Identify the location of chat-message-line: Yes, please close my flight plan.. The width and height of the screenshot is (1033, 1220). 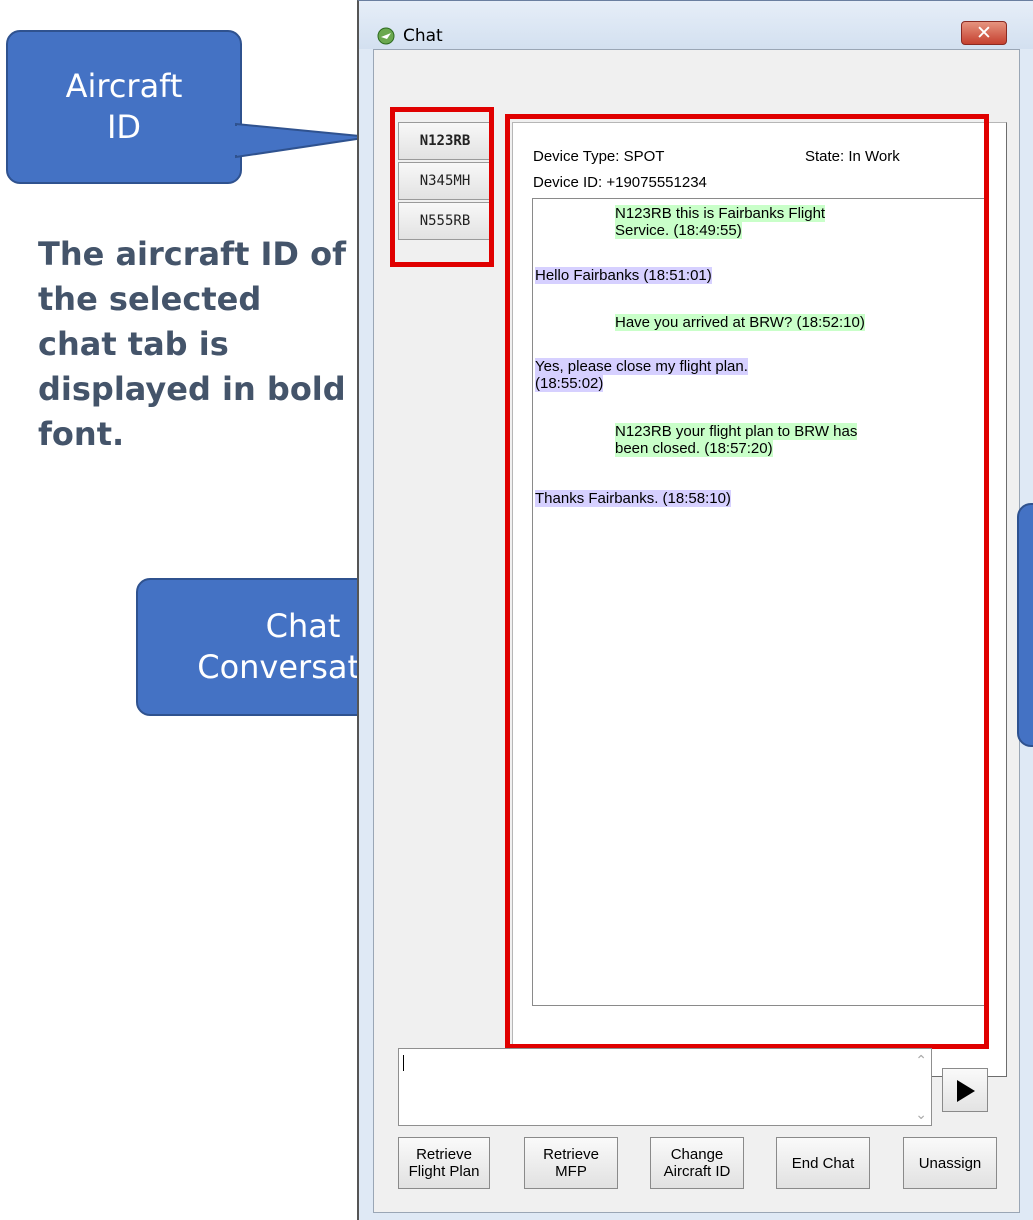
(641, 366).